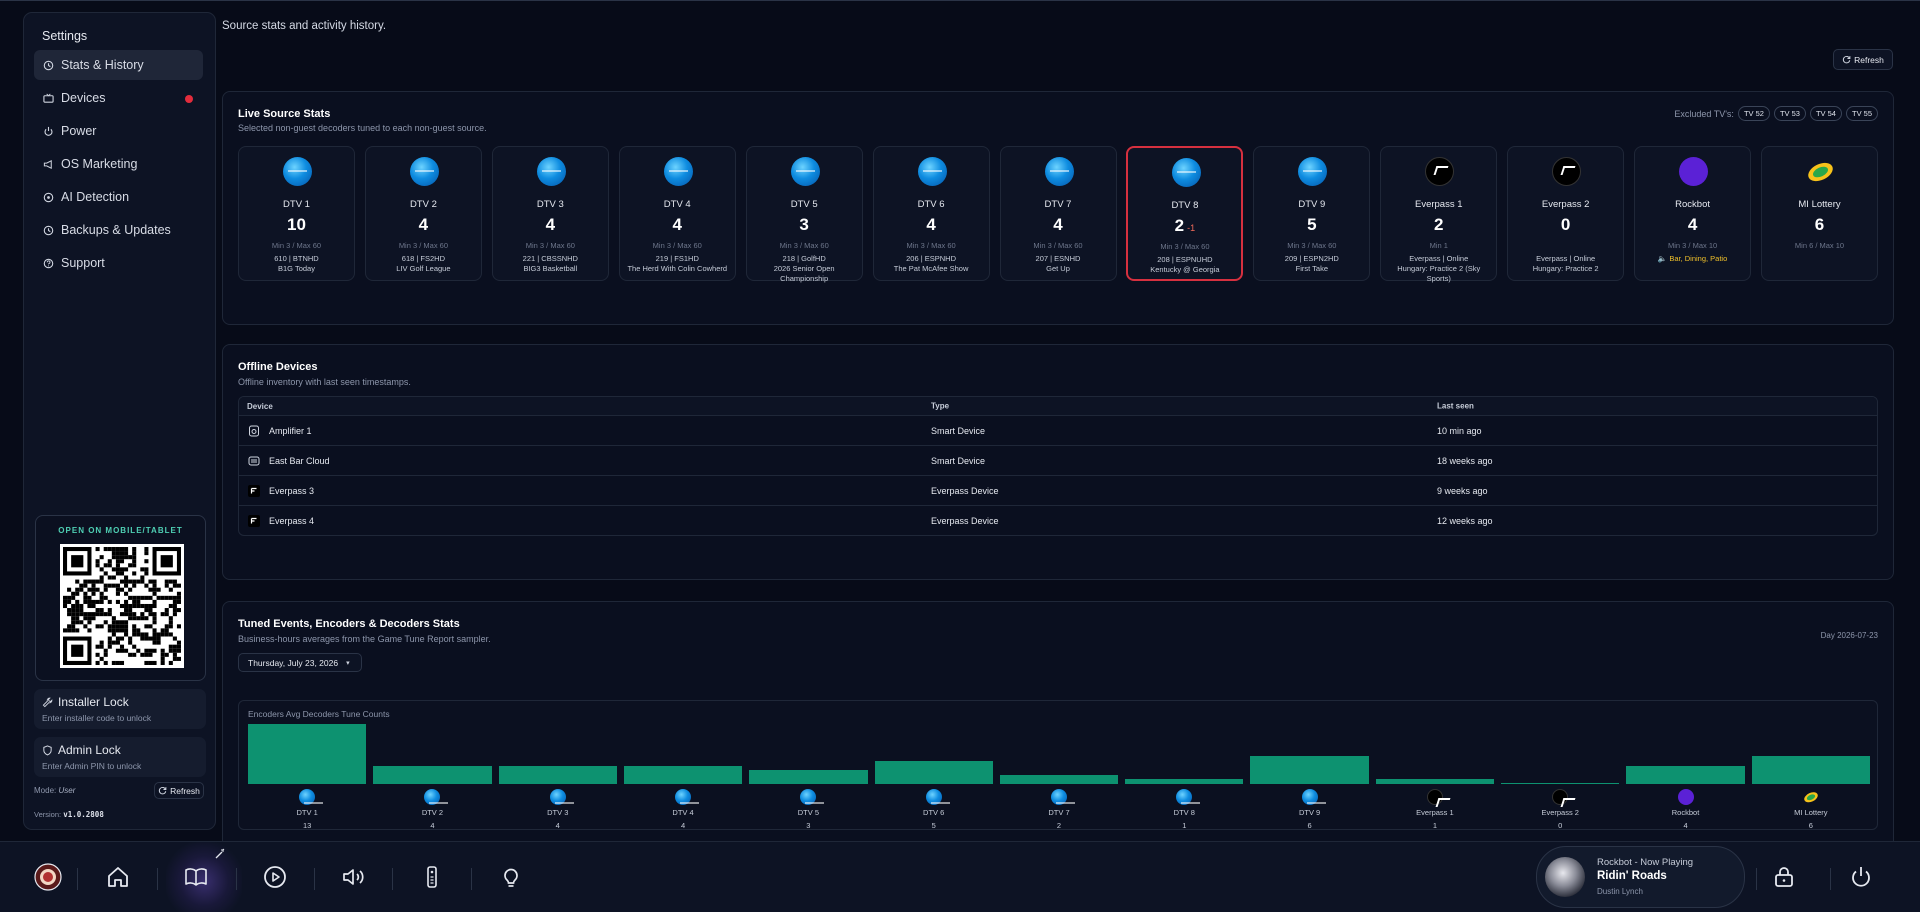 This screenshot has width=1920, height=912. Describe the element at coordinates (118, 164) in the screenshot. I see `sidebar-item-os-marketing: OS Marketing` at that location.